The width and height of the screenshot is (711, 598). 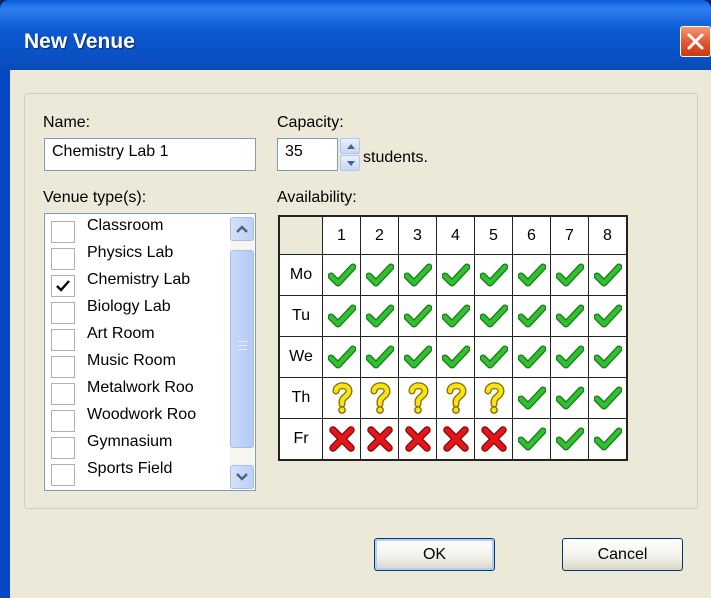 I want to click on day-header: Fr, so click(x=300, y=439).